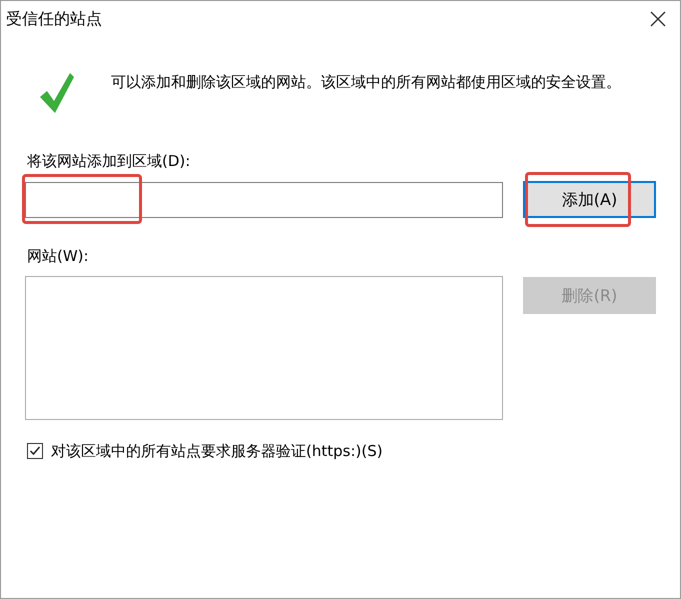 This screenshot has height=599, width=681. What do you see at coordinates (366, 82) in the screenshot?
I see `info-text: 可以添加和删除该区域的网站。该区域中的所有网站都使用区域的安全设置。` at bounding box center [366, 82].